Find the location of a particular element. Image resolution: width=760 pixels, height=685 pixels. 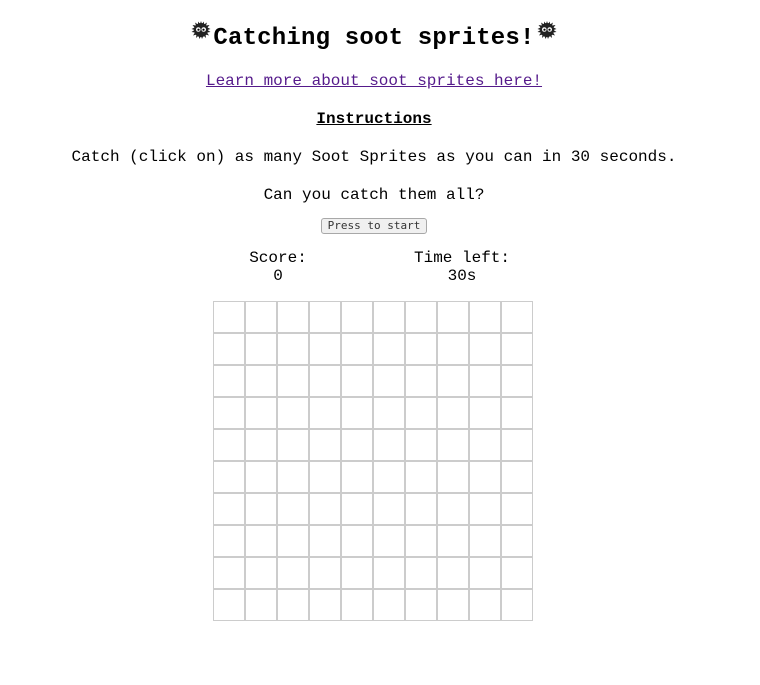

learn-more-link: Learn more about soot sprites here! is located at coordinates (374, 81).